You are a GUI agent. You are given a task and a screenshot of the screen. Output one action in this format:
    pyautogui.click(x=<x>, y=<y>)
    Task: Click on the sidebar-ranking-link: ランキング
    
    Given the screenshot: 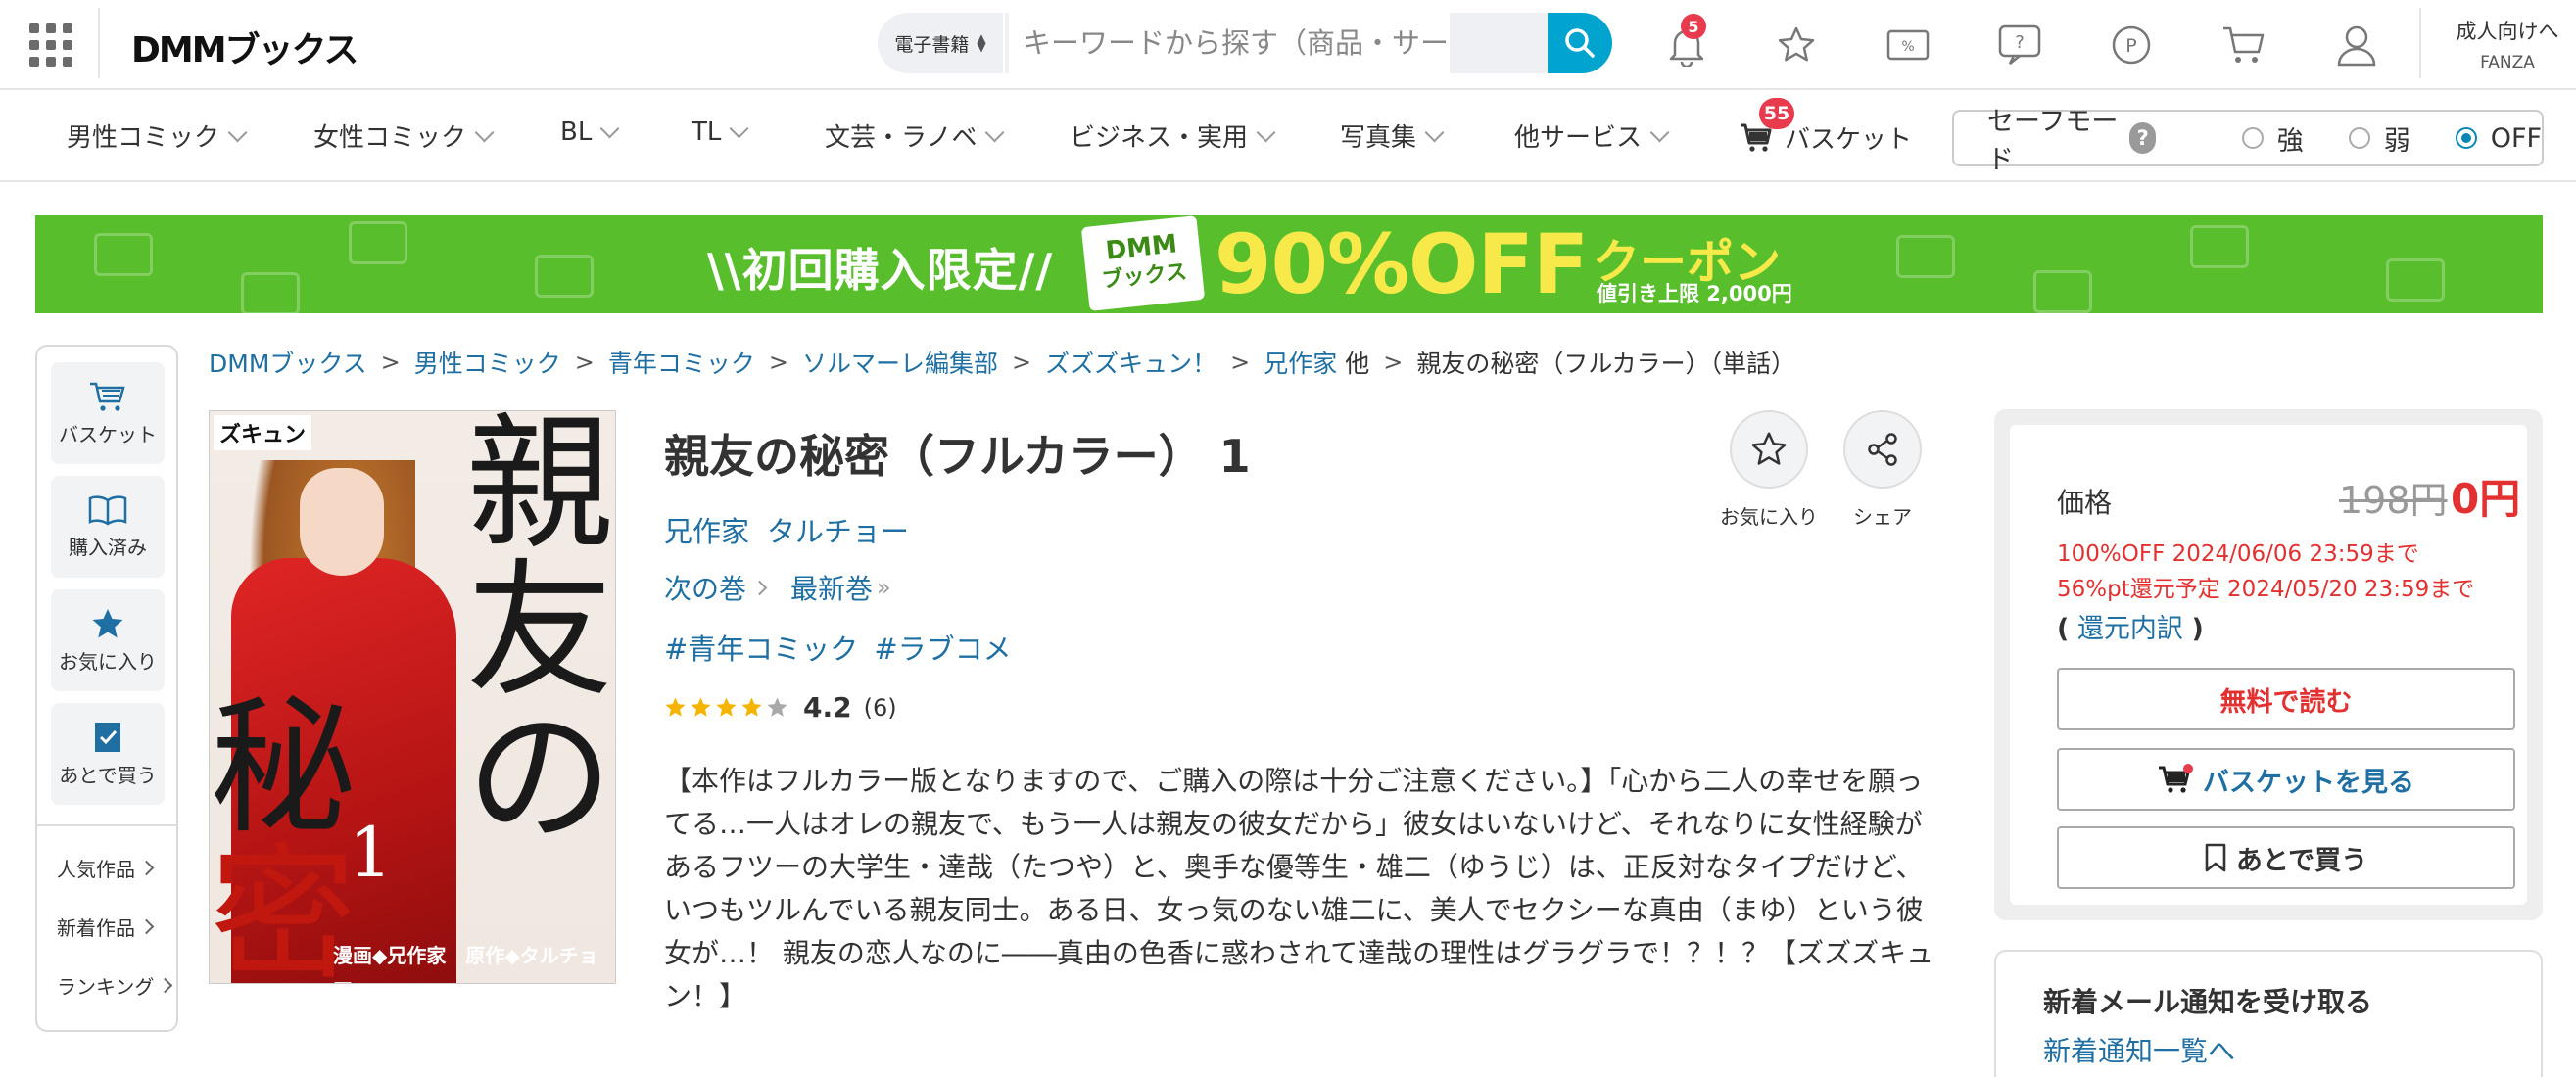 What is the action you would take?
    pyautogui.click(x=115, y=985)
    